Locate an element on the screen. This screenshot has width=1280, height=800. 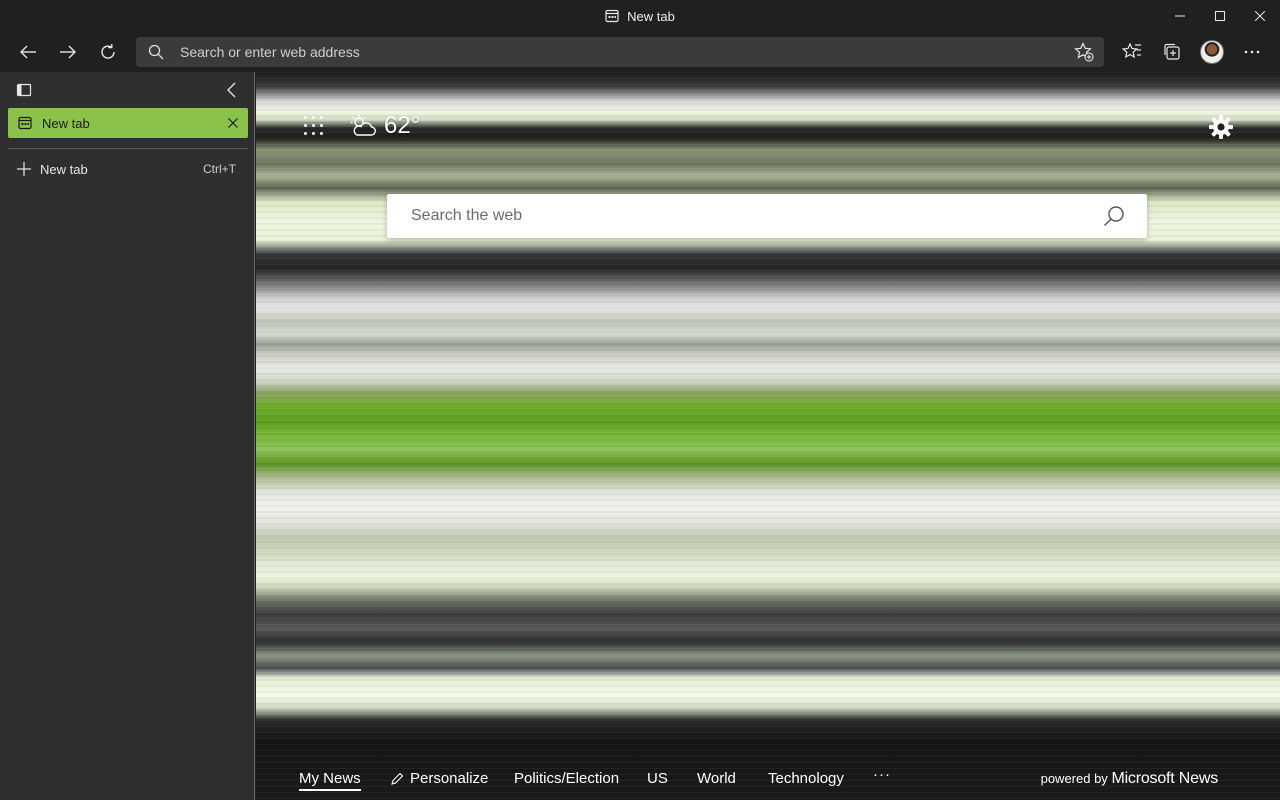
collections-icon is located at coordinates (1172, 51).